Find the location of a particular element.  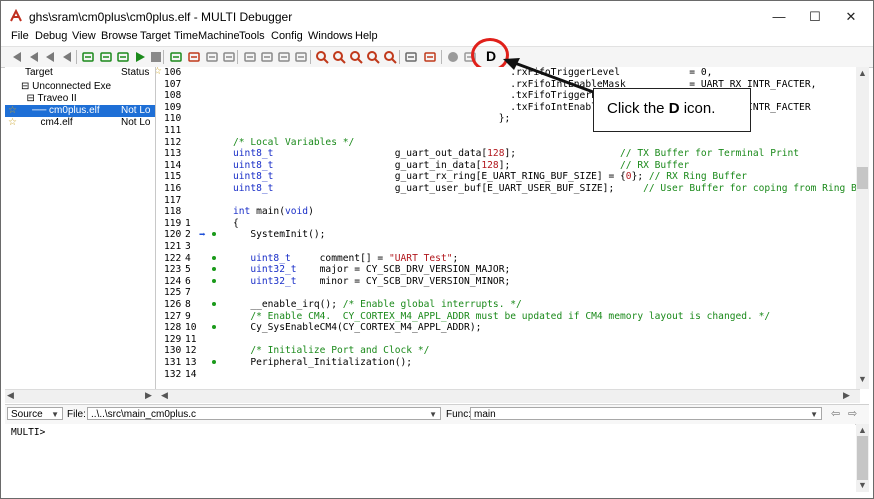

calc-icon is located at coordinates (430, 57).